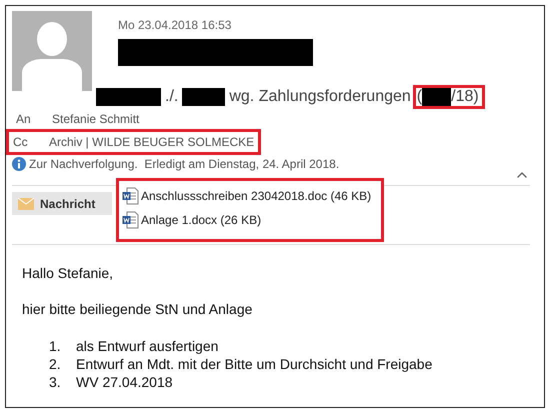  Describe the element at coordinates (55, 364) in the screenshot. I see `list-number: 2.` at that location.